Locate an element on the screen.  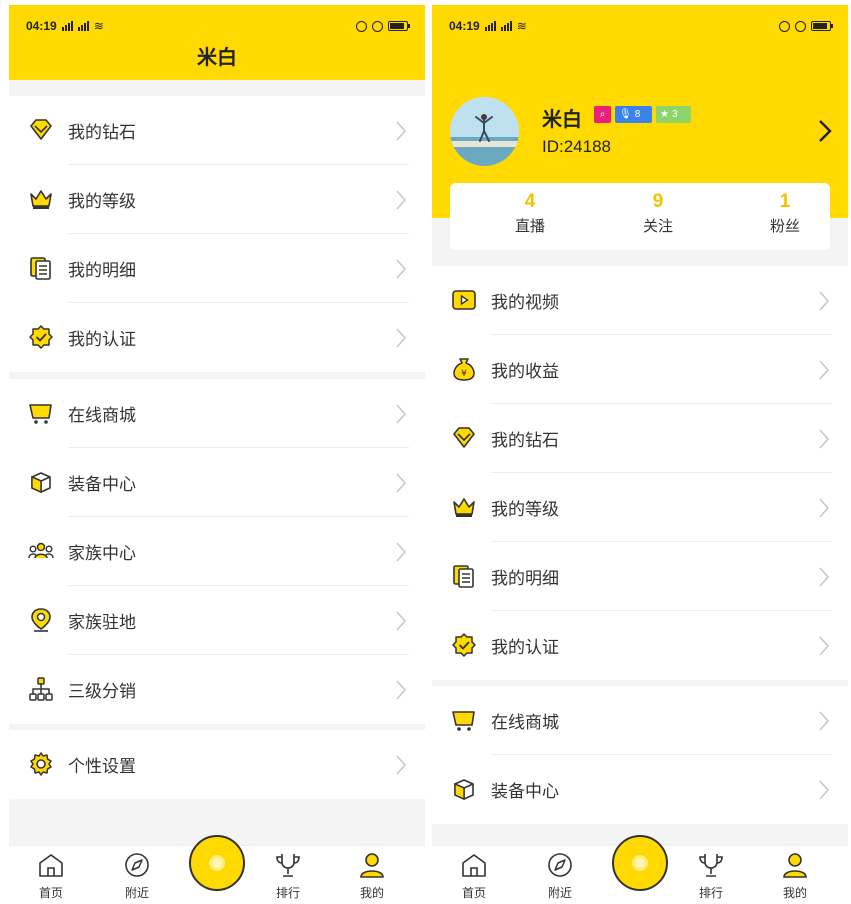
user-id: ID:24188 is located at coordinates (576, 146).